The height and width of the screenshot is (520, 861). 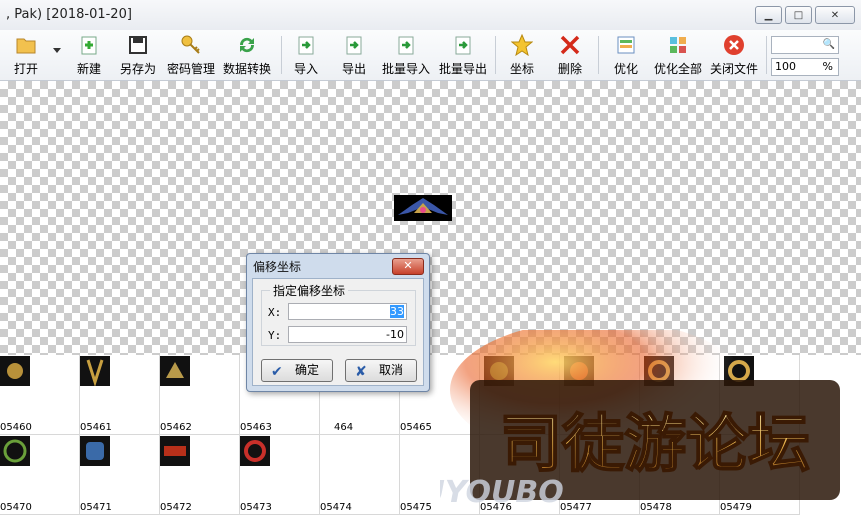 I want to click on chevron-down-icon, so click(x=57, y=50).